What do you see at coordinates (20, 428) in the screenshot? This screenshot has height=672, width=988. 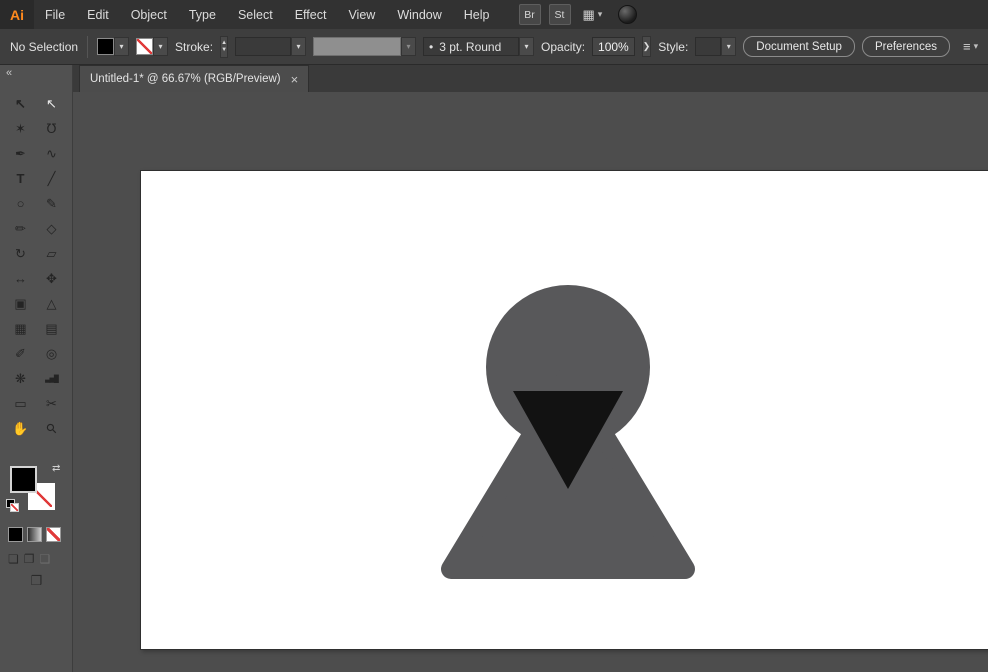 I see `hand-tool: ✋` at bounding box center [20, 428].